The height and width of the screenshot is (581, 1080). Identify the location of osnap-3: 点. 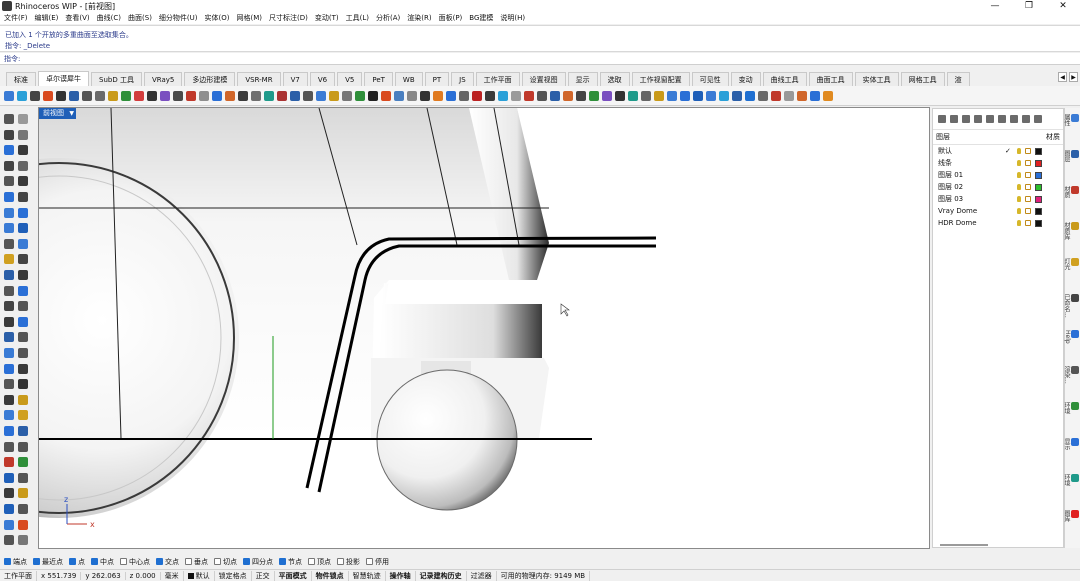
(77, 562).